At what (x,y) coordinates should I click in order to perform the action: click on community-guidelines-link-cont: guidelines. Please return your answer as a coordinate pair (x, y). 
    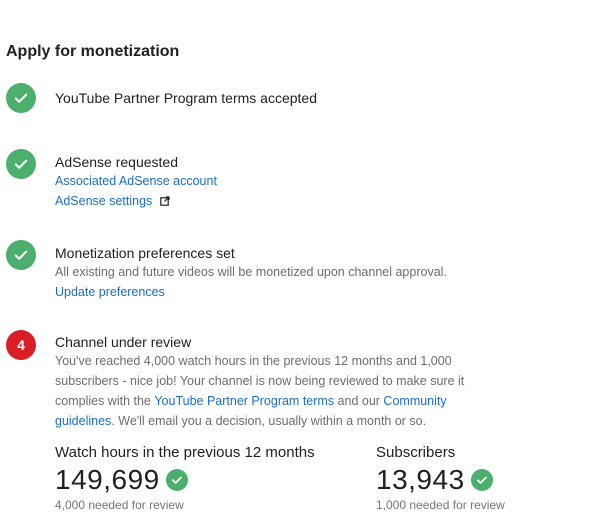
    Looking at the image, I should click on (83, 421).